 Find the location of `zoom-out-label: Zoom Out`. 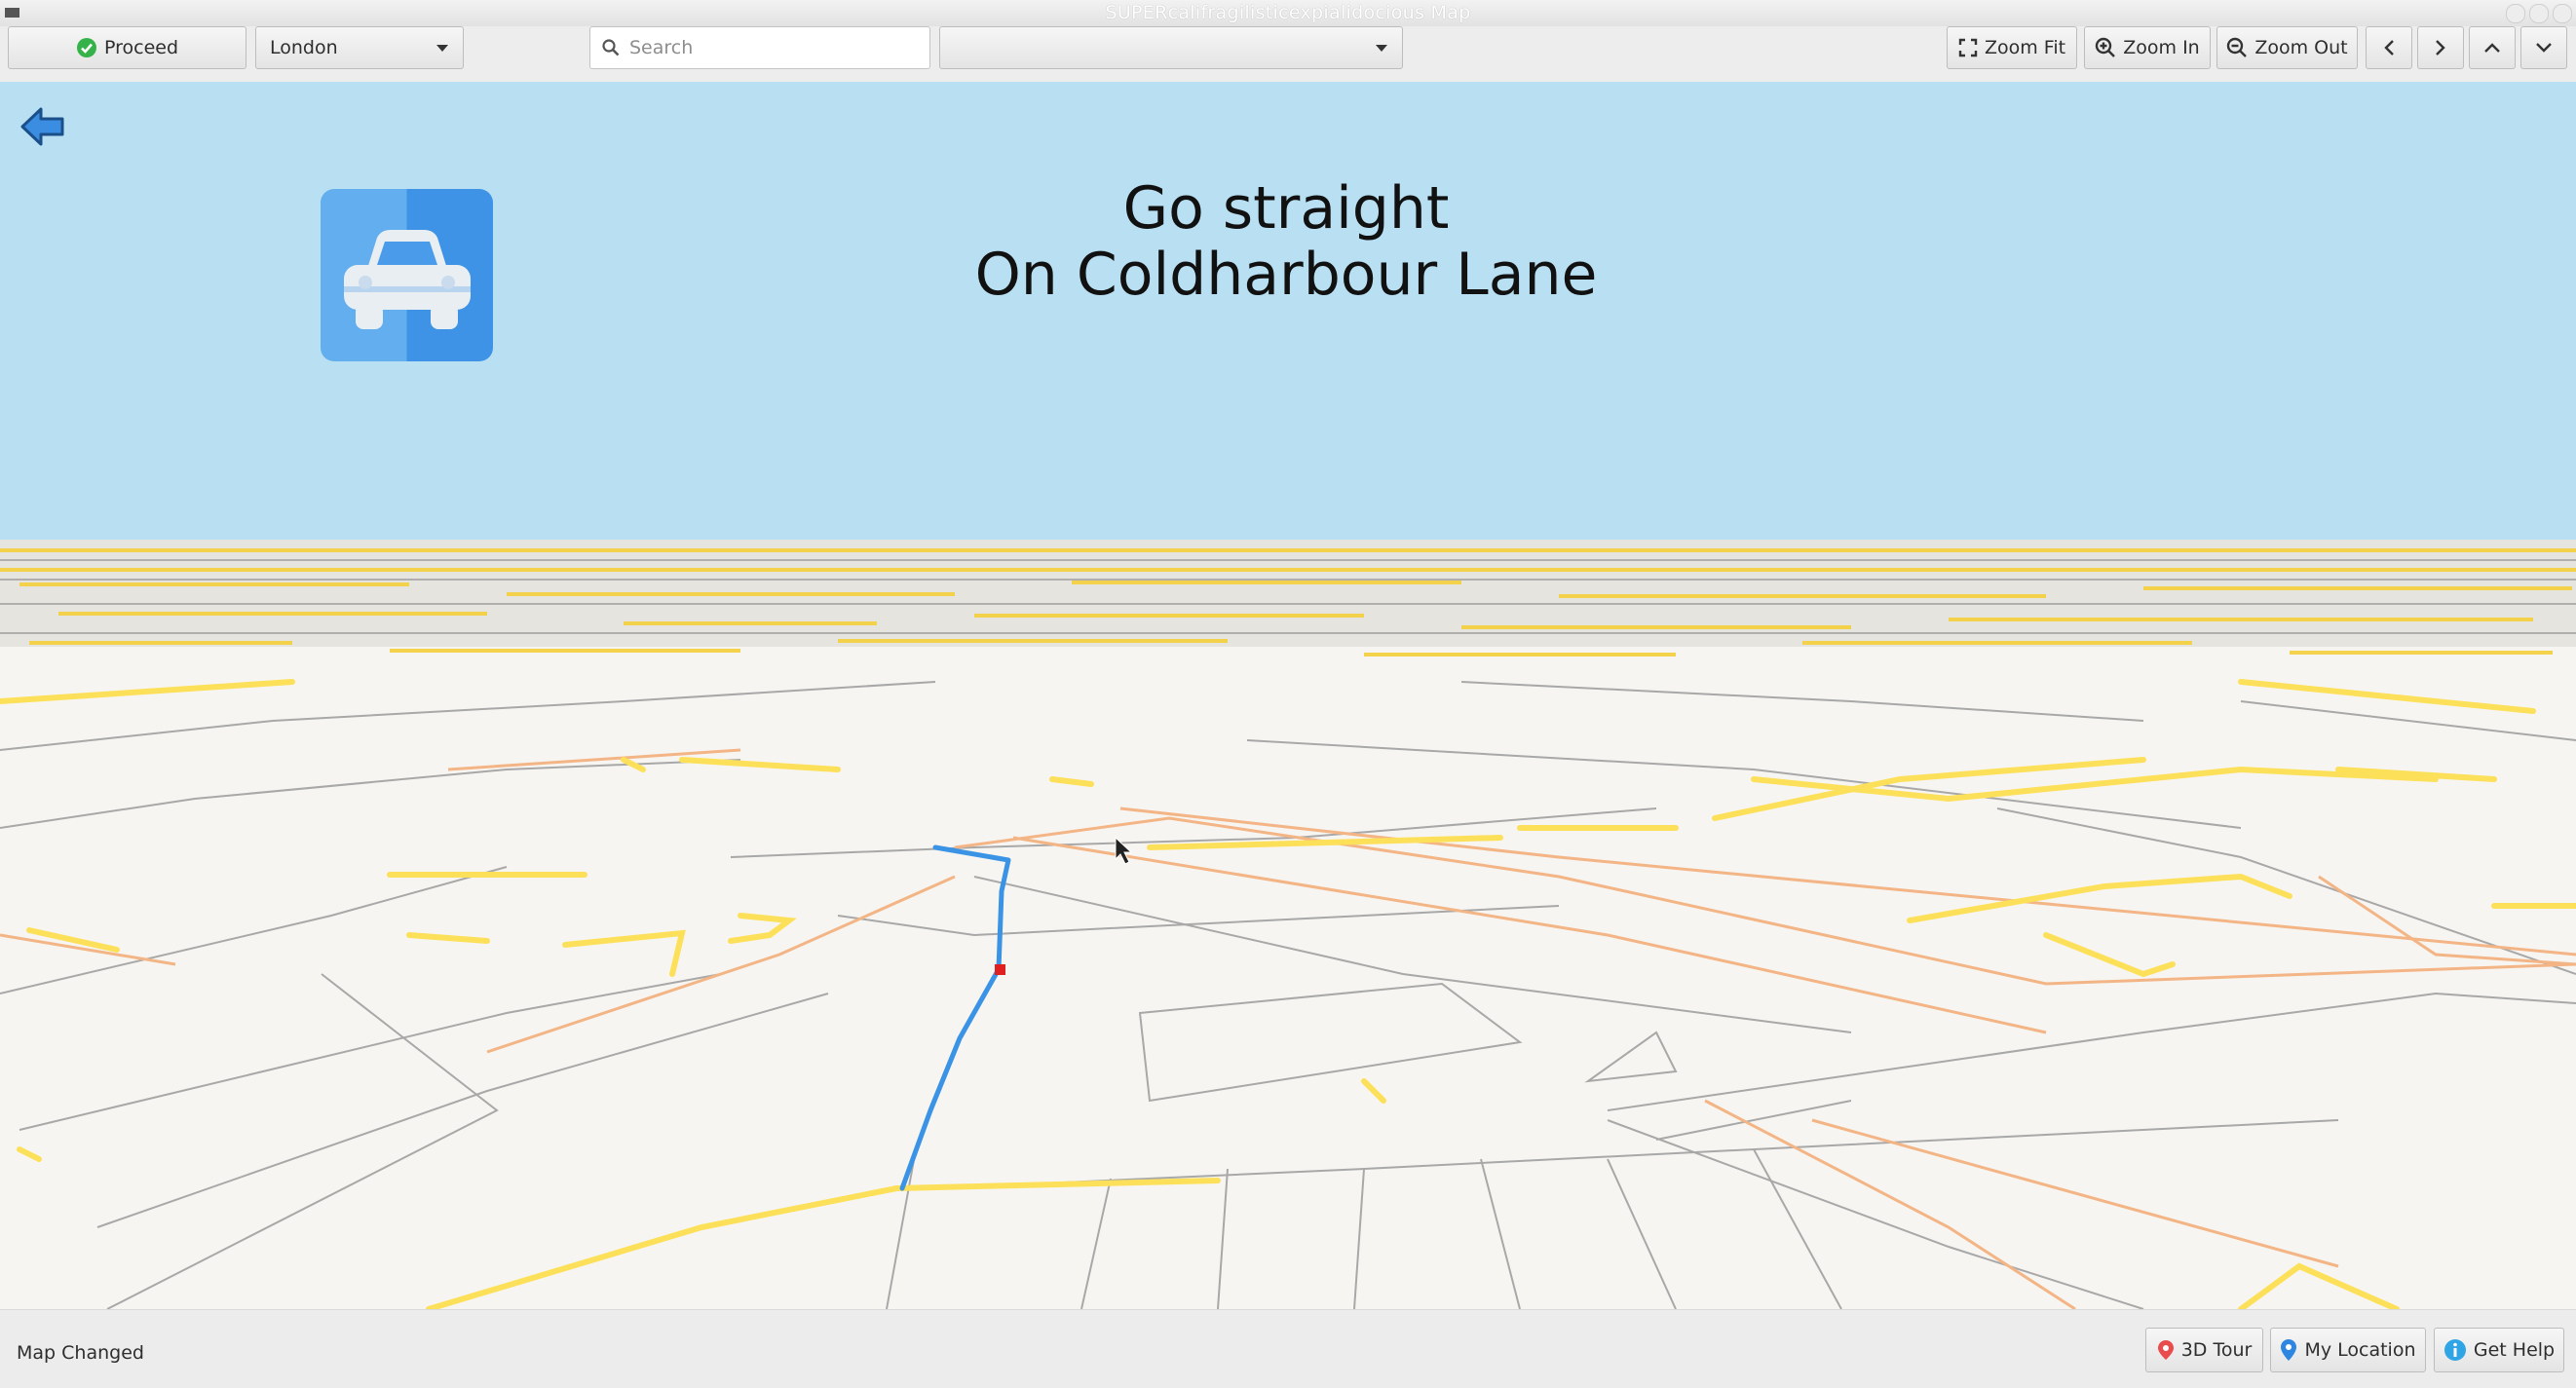

zoom-out-label: Zoom Out is located at coordinates (2301, 47).